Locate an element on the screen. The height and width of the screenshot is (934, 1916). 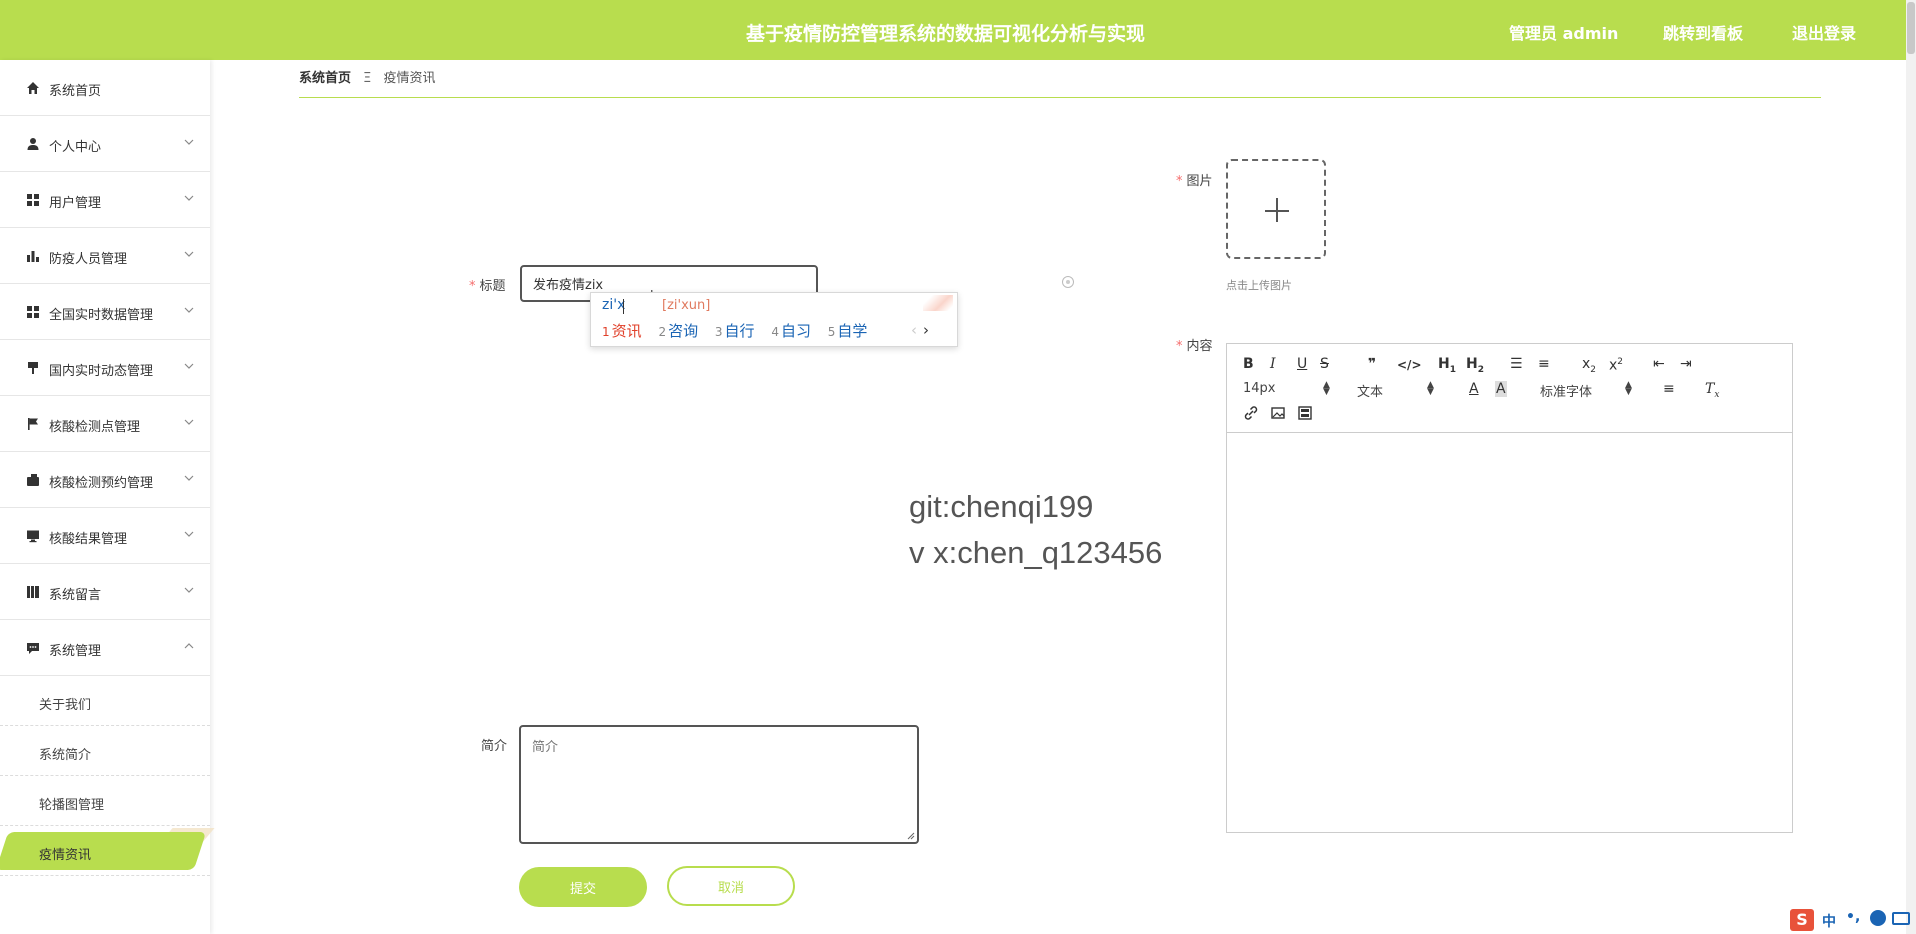
page-scrollbar is located at coordinates (1911, 467).